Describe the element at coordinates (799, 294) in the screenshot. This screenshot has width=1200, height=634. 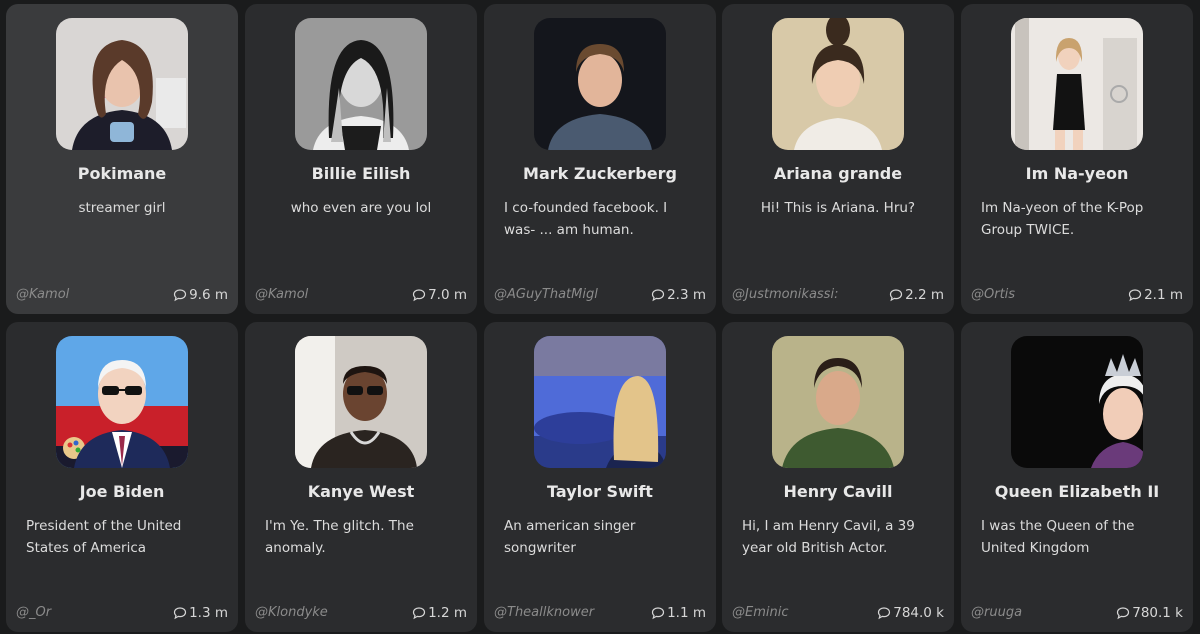
I see `creator-username: @Justmonikassi:` at that location.